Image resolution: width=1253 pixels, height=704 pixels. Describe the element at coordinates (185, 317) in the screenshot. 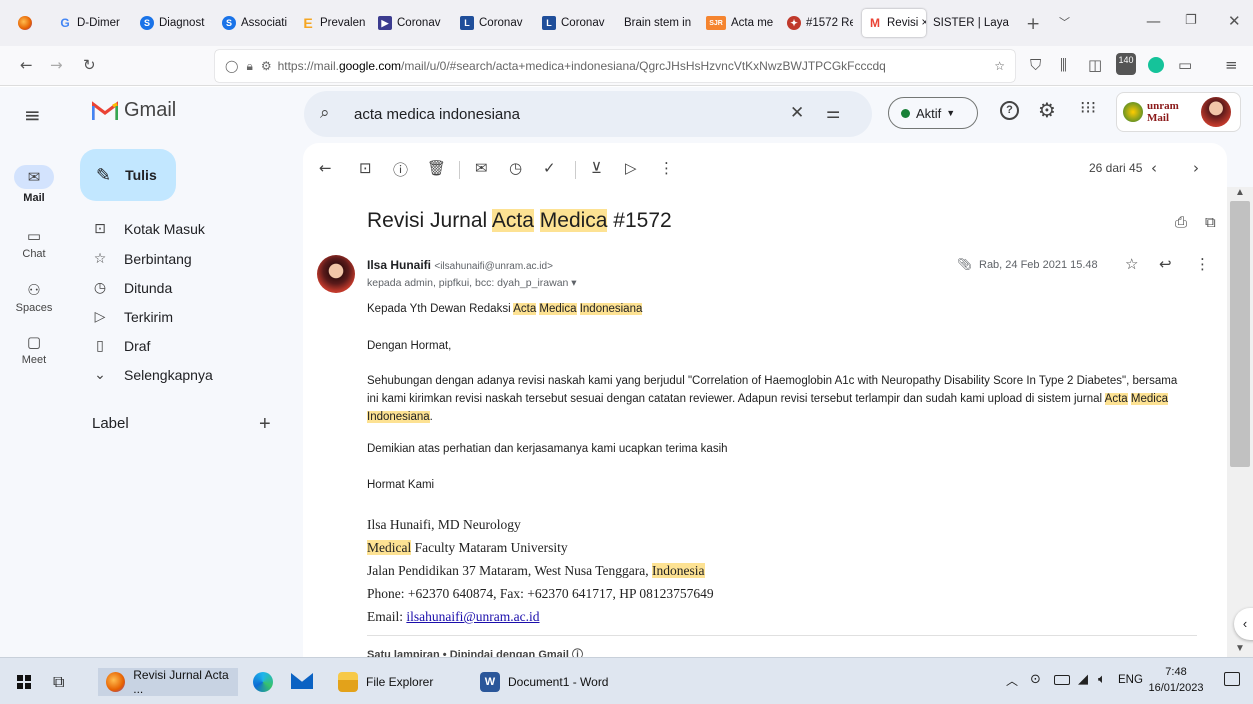

I see `nav-sent: ▷ Terkirim` at that location.